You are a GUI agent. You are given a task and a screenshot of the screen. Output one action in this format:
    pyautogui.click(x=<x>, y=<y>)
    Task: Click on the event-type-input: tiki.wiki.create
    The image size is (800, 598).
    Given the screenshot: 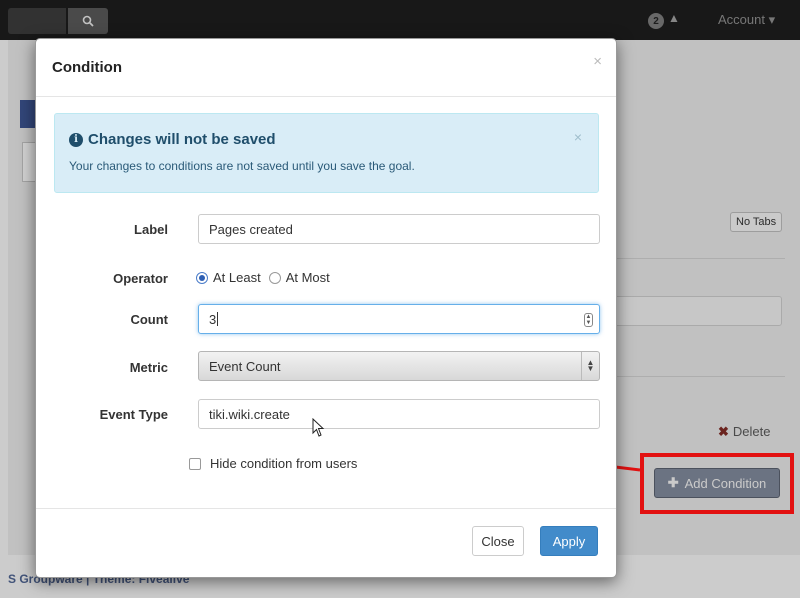 What is the action you would take?
    pyautogui.click(x=399, y=414)
    